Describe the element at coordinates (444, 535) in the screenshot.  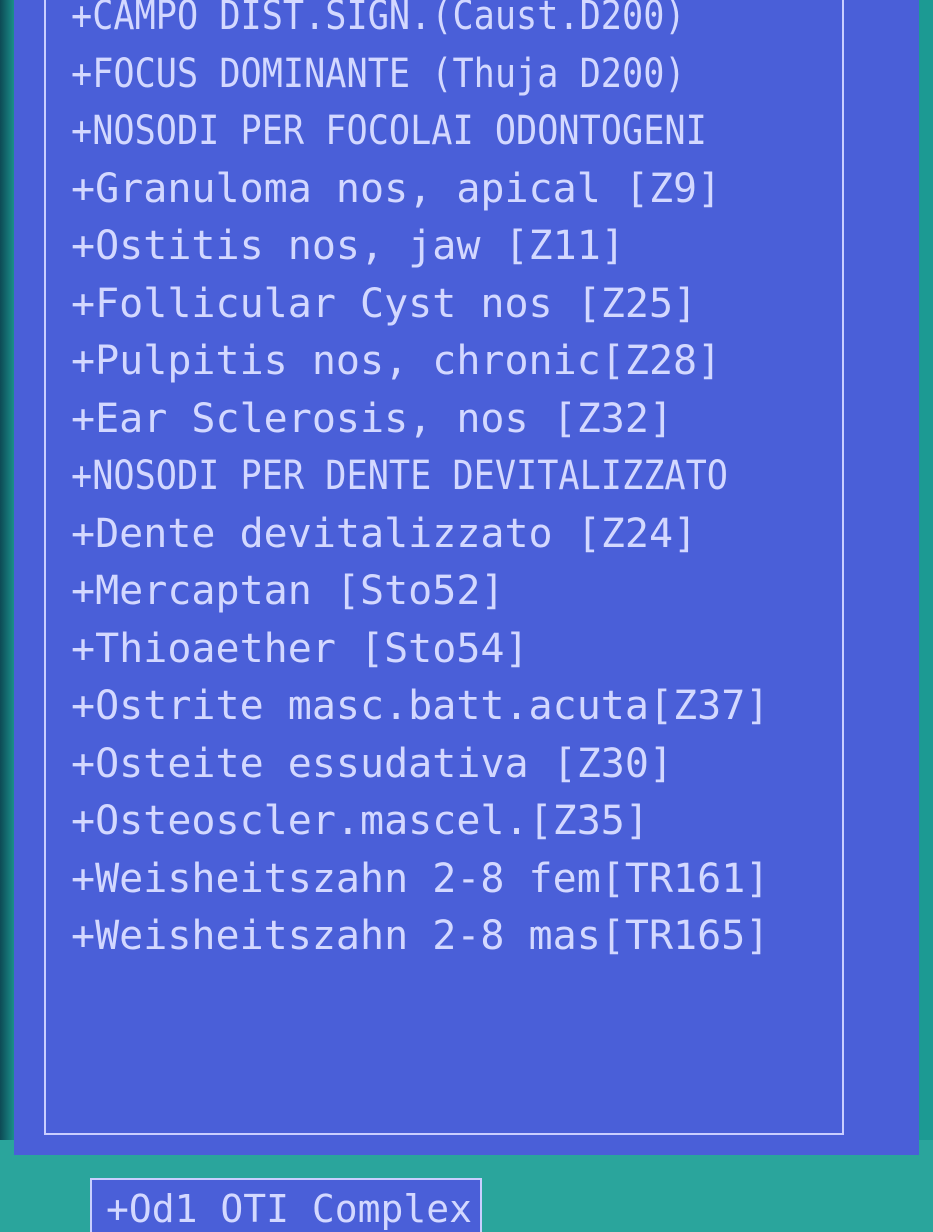
I see `list-item: +Dente devitalizzato [Z24]` at that location.